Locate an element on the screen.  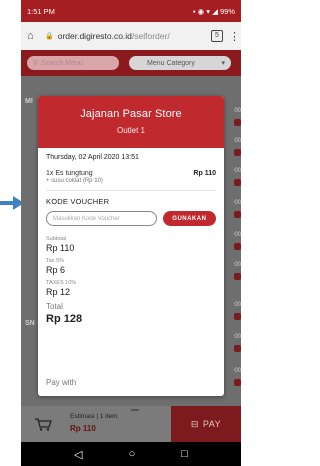
tax-value: Rp 6 is located at coordinates (56, 270).